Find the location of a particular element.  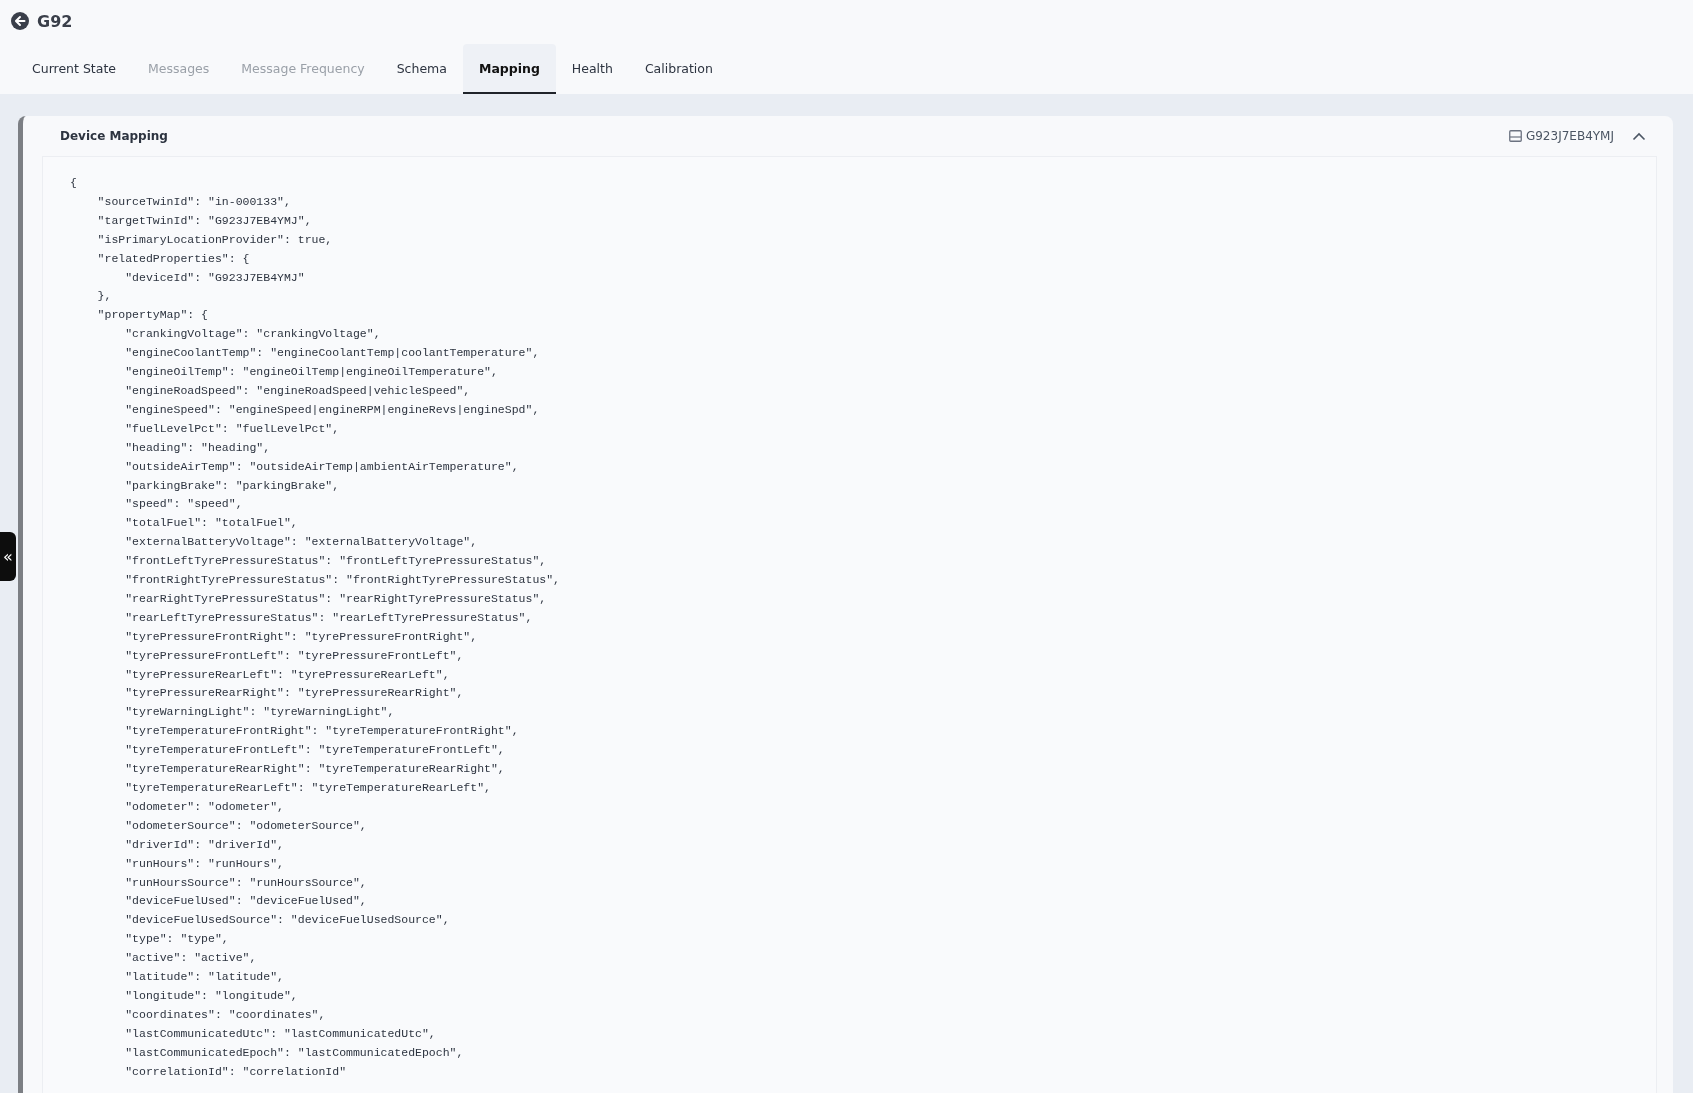

code-line: "tyreTemperatureRearLeft": "tyreTemperatureRearLeft", is located at coordinates (307, 788).